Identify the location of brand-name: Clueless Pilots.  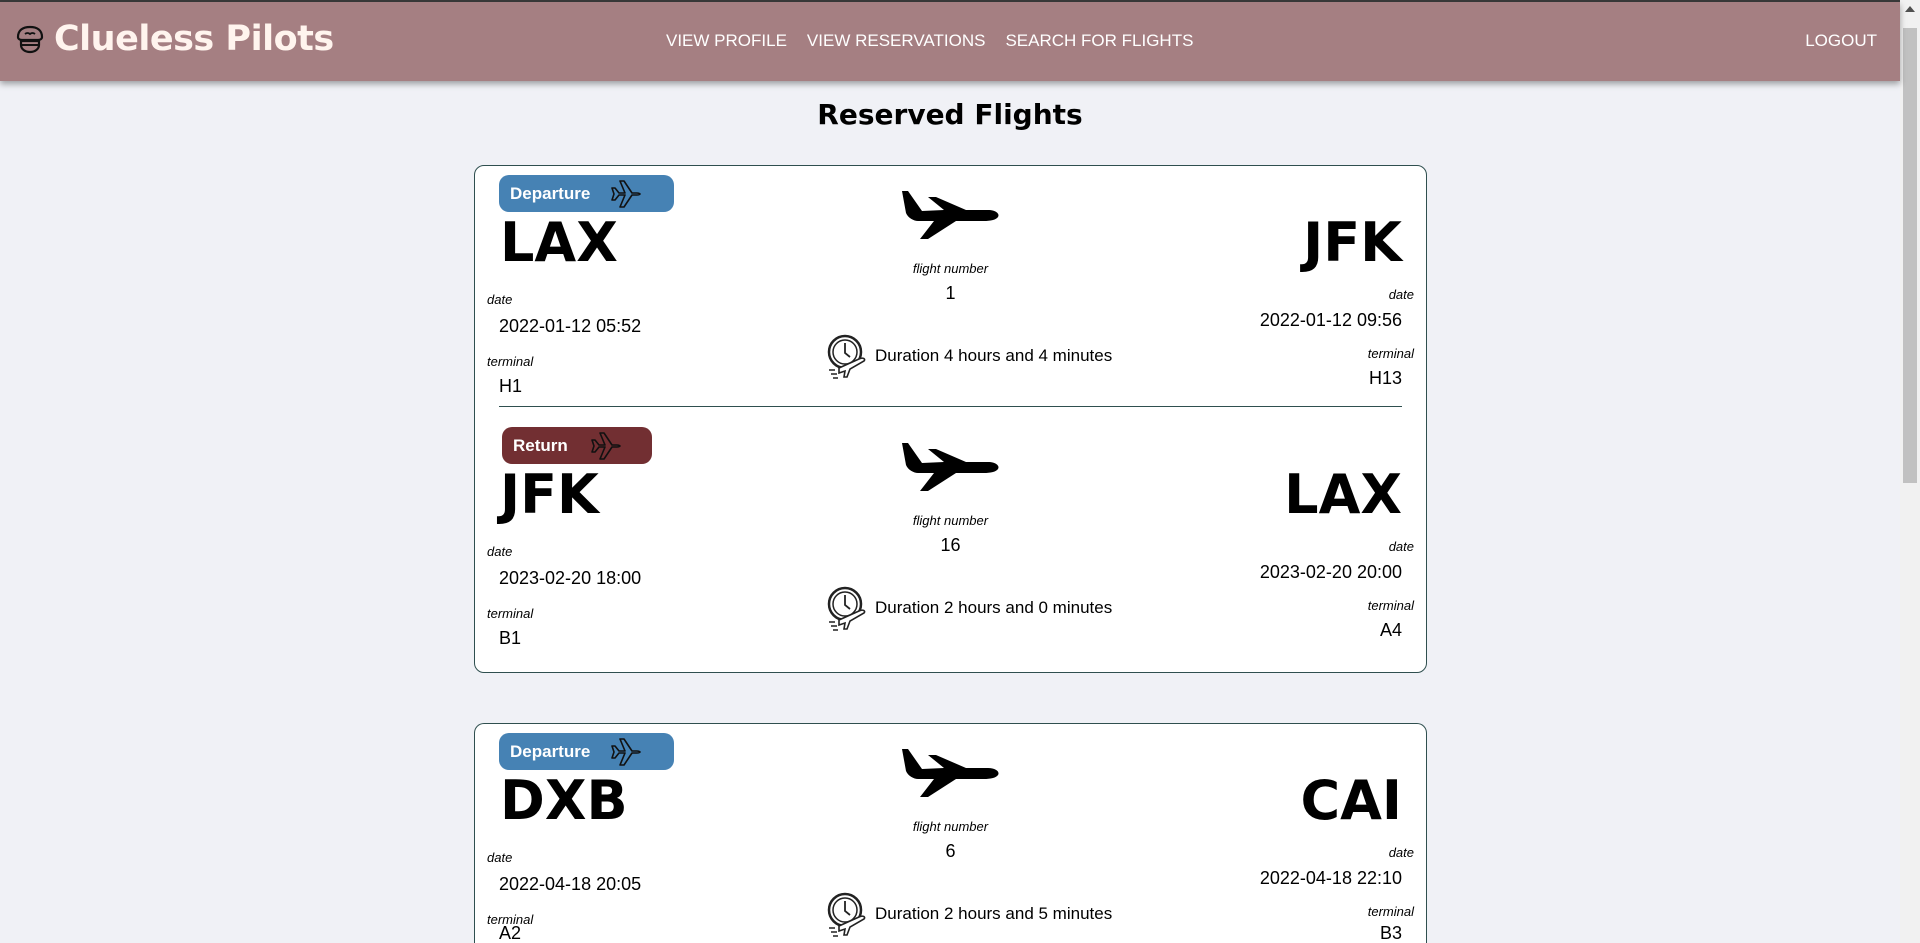
(194, 39).